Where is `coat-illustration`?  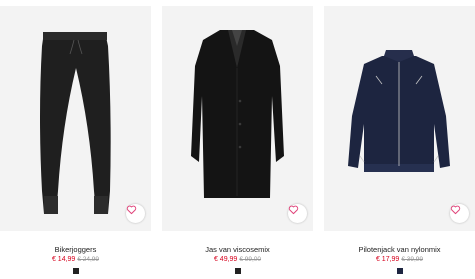
coat-illustration is located at coordinates (237, 114).